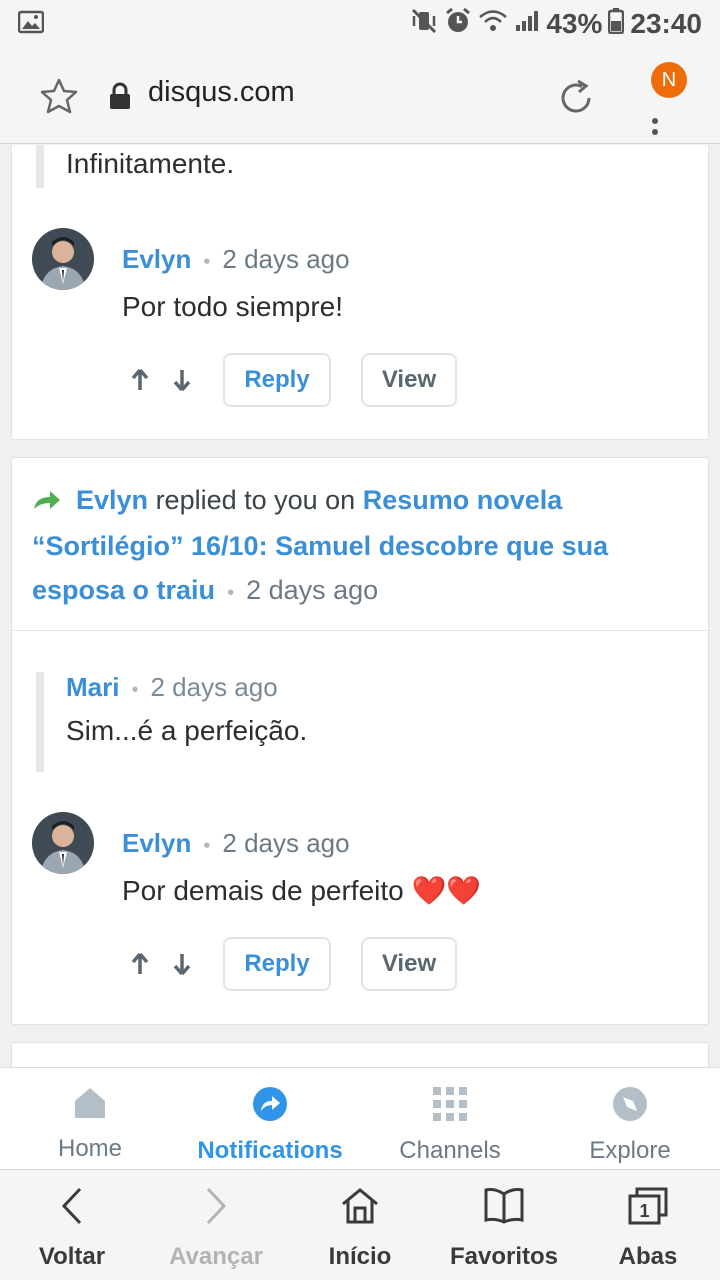 This screenshot has width=720, height=1280. I want to click on back-button: Voltar, so click(72, 1225).